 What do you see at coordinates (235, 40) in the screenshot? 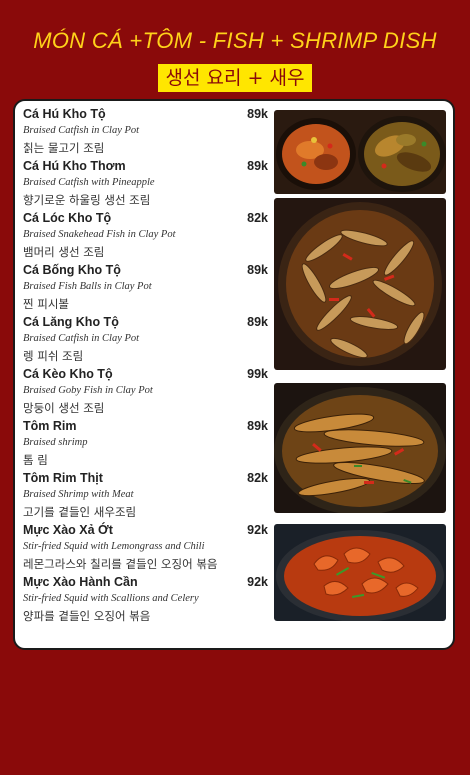
I see `page-title: MÓN CÁ +TÔM - FISH + SHRIMP DISH` at bounding box center [235, 40].